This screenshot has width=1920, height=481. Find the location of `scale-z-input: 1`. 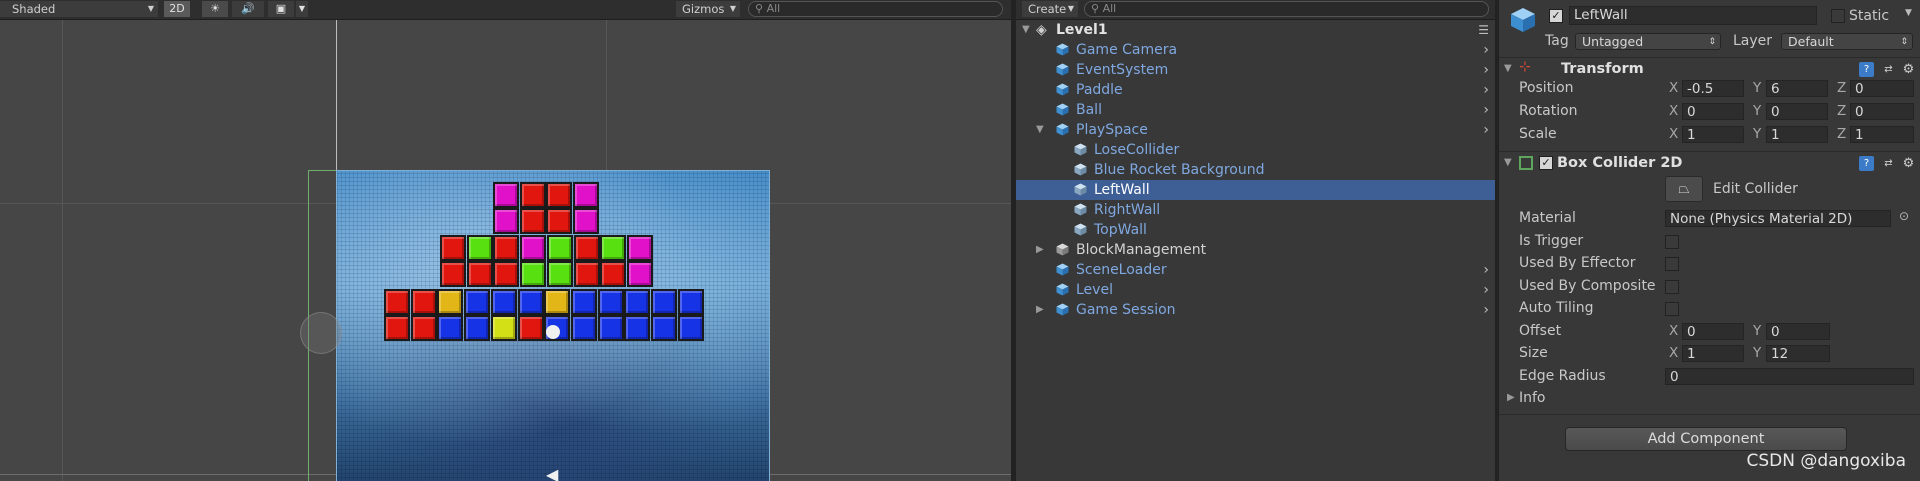

scale-z-input: 1 is located at coordinates (1882, 134).